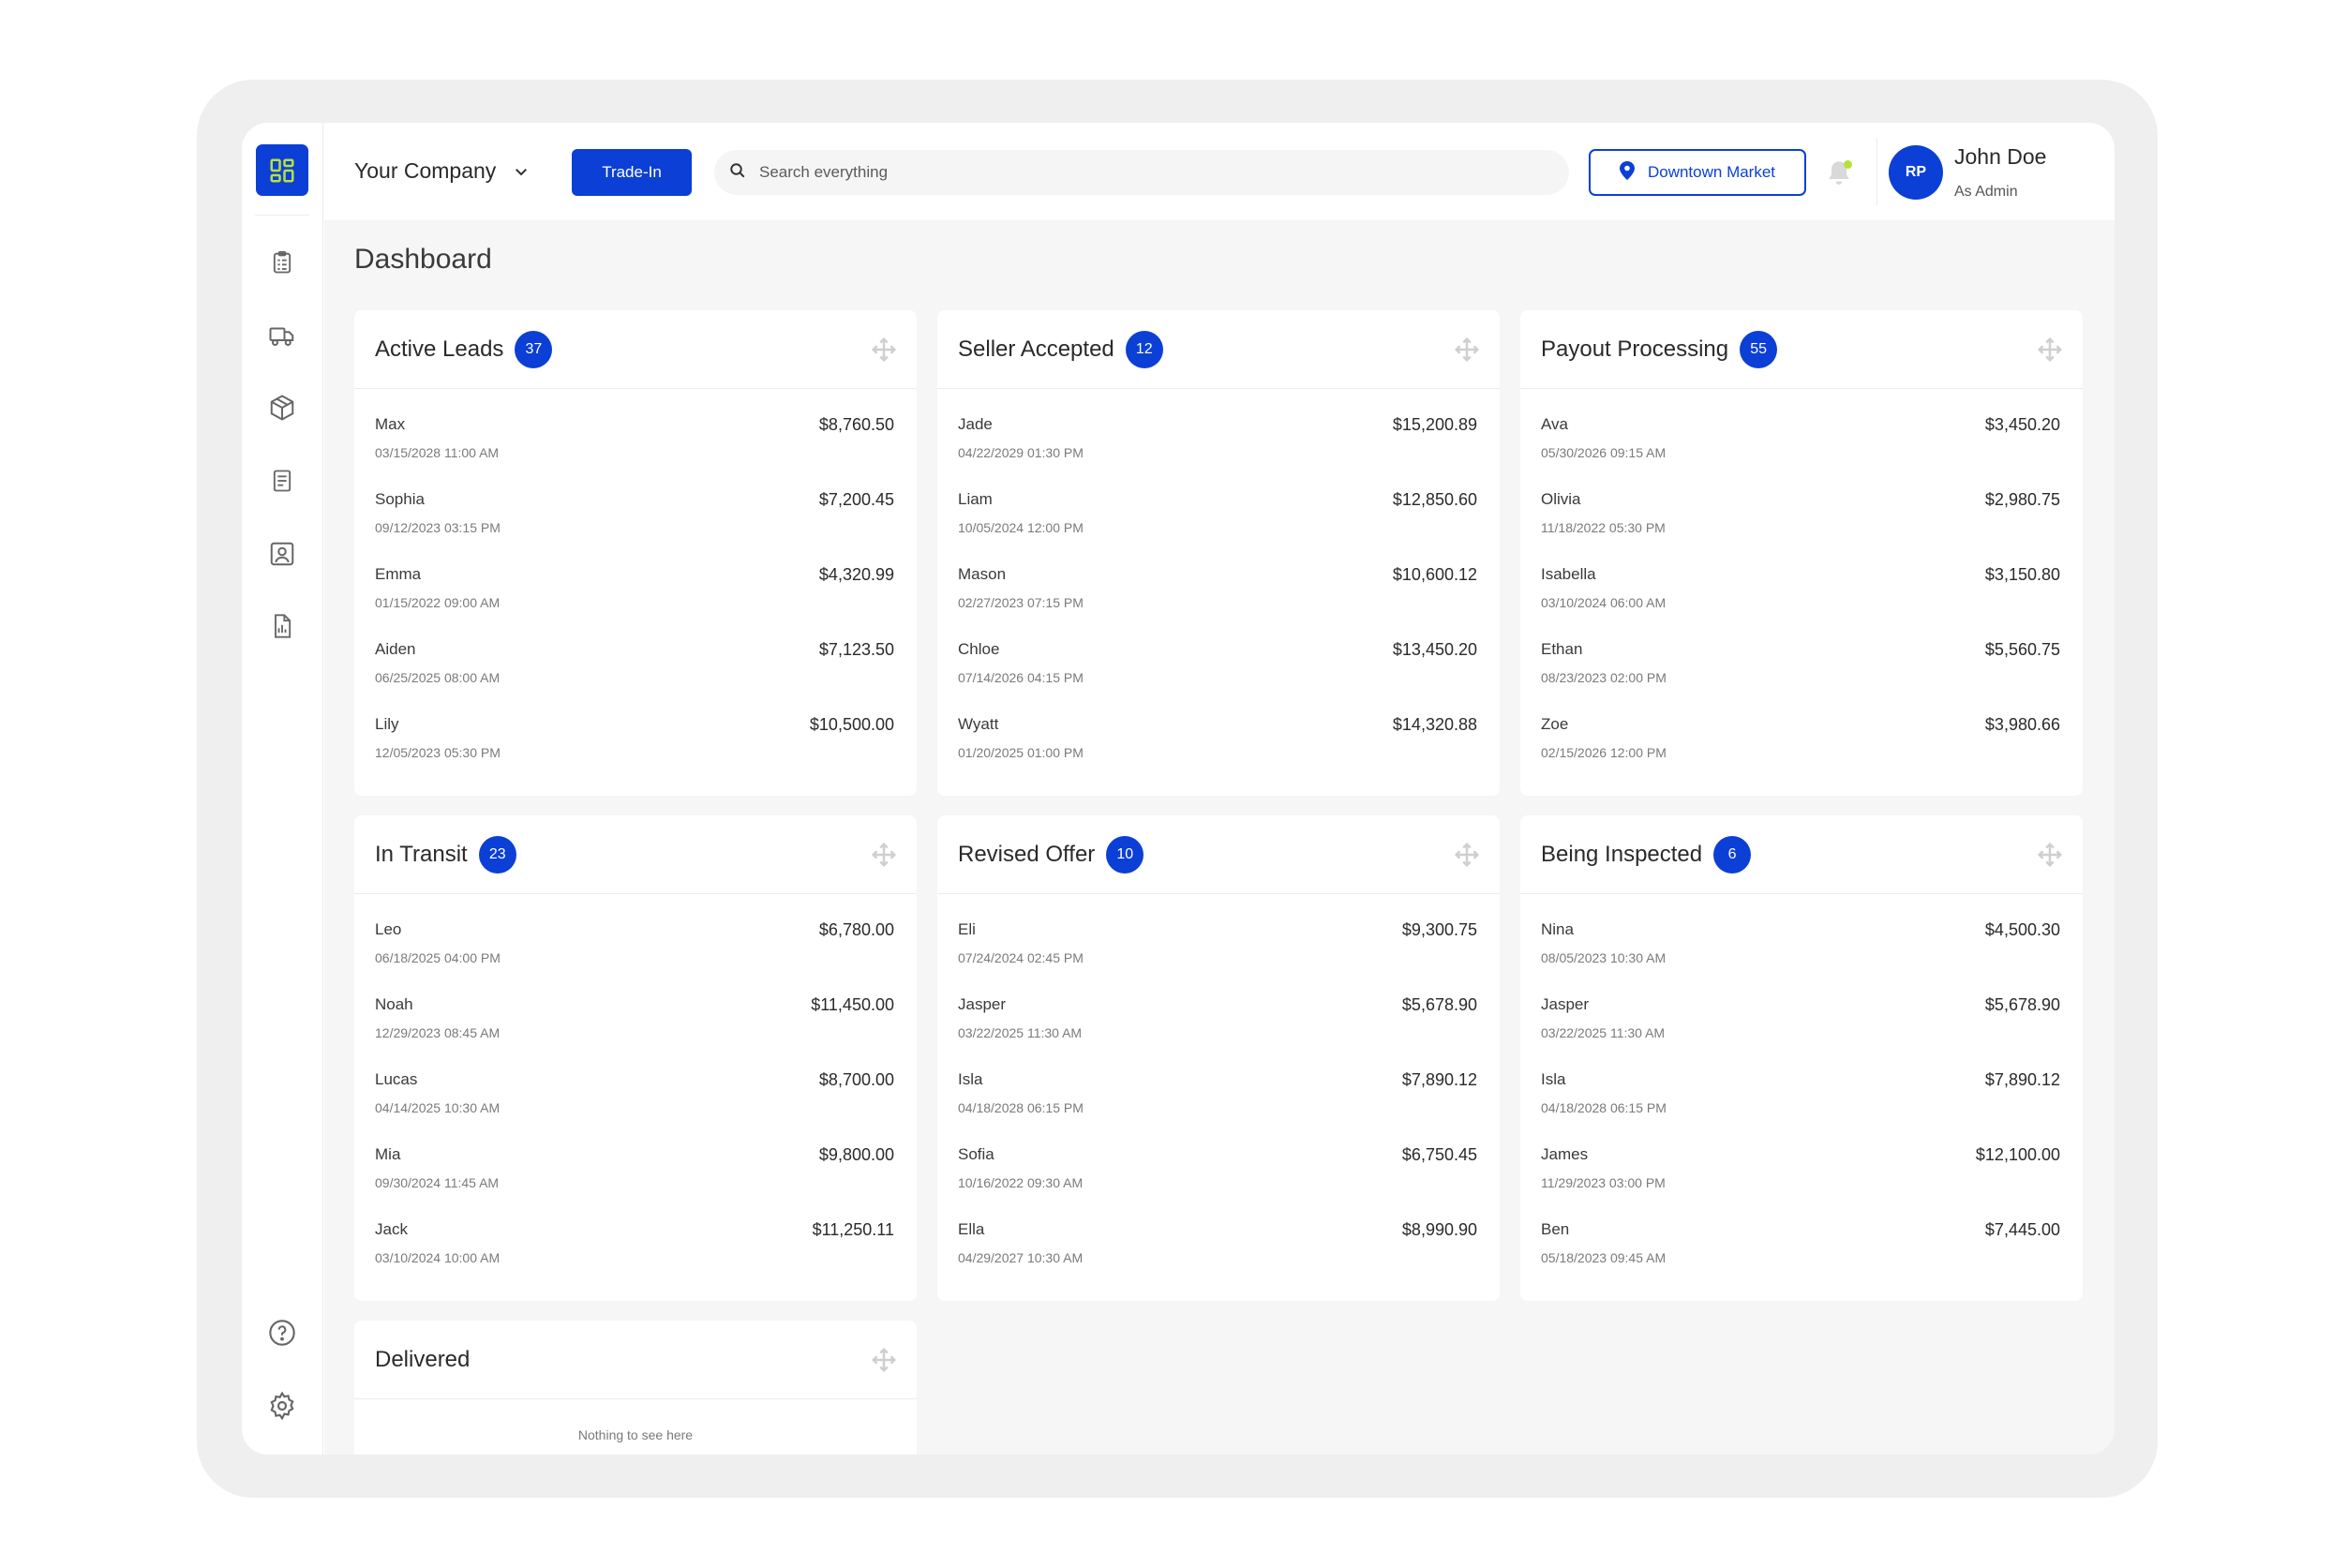 The height and width of the screenshot is (1568, 2332). Describe the element at coordinates (439, 349) in the screenshot. I see `card-title: Active Leads` at that location.